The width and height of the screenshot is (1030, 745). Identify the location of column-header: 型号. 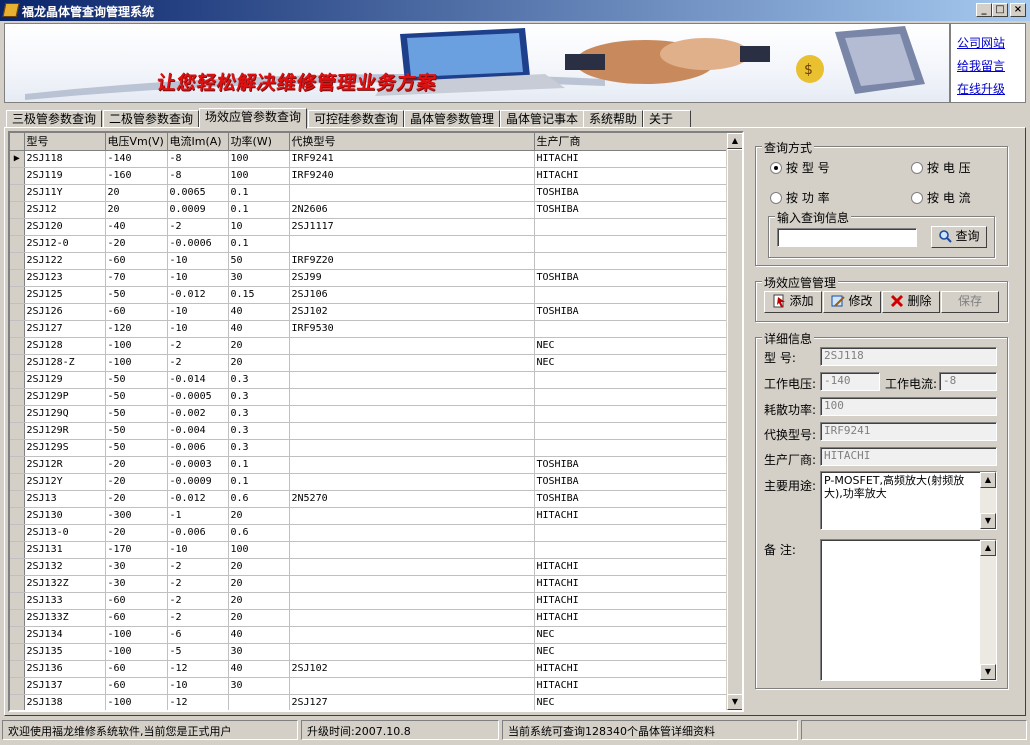
(65, 142).